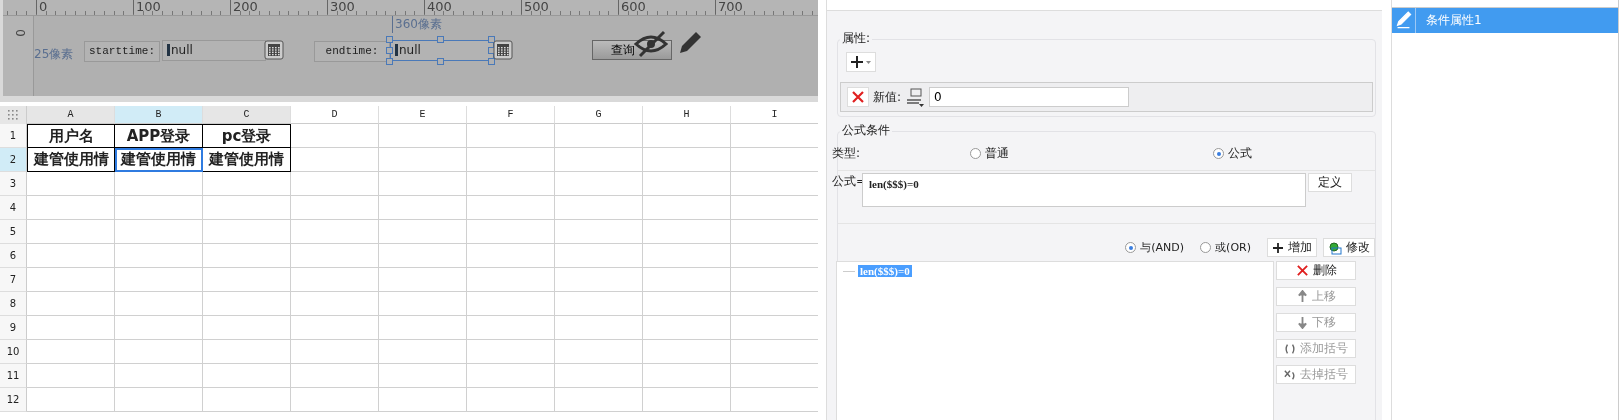  Describe the element at coordinates (159, 115) in the screenshot. I see `column-header: B` at that location.